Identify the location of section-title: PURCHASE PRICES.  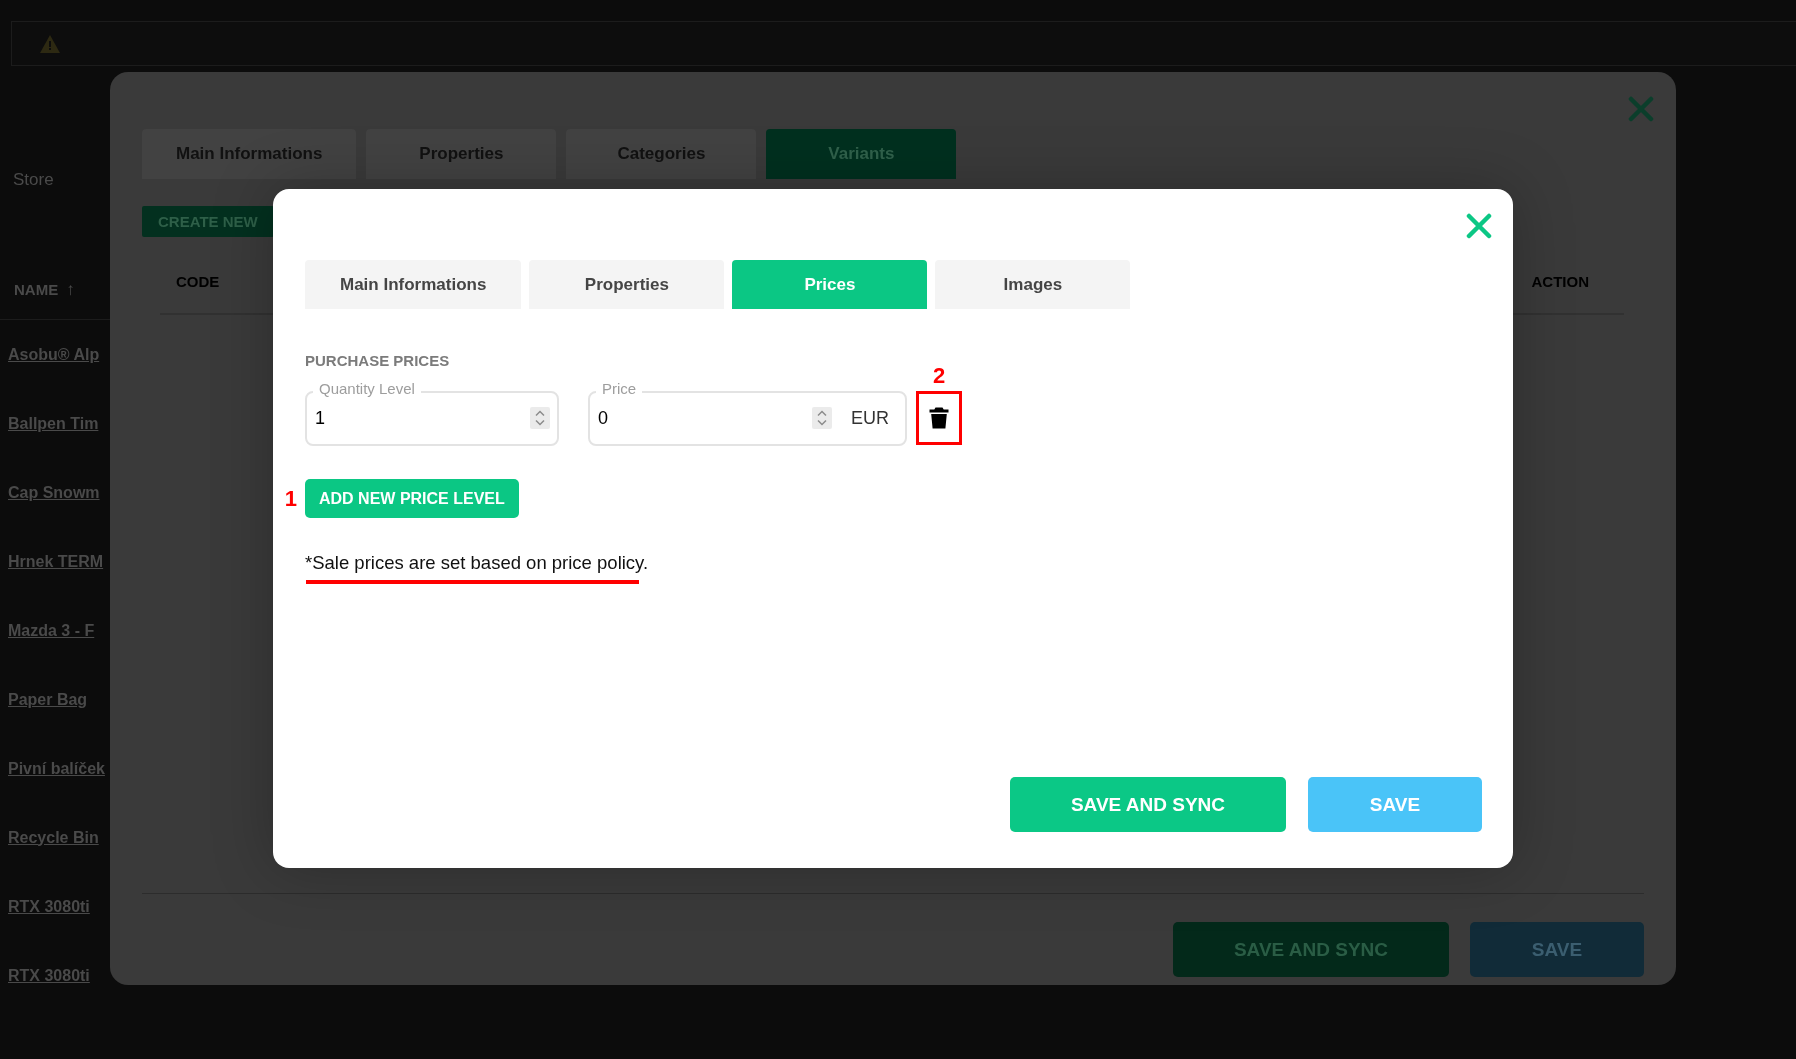
(377, 361).